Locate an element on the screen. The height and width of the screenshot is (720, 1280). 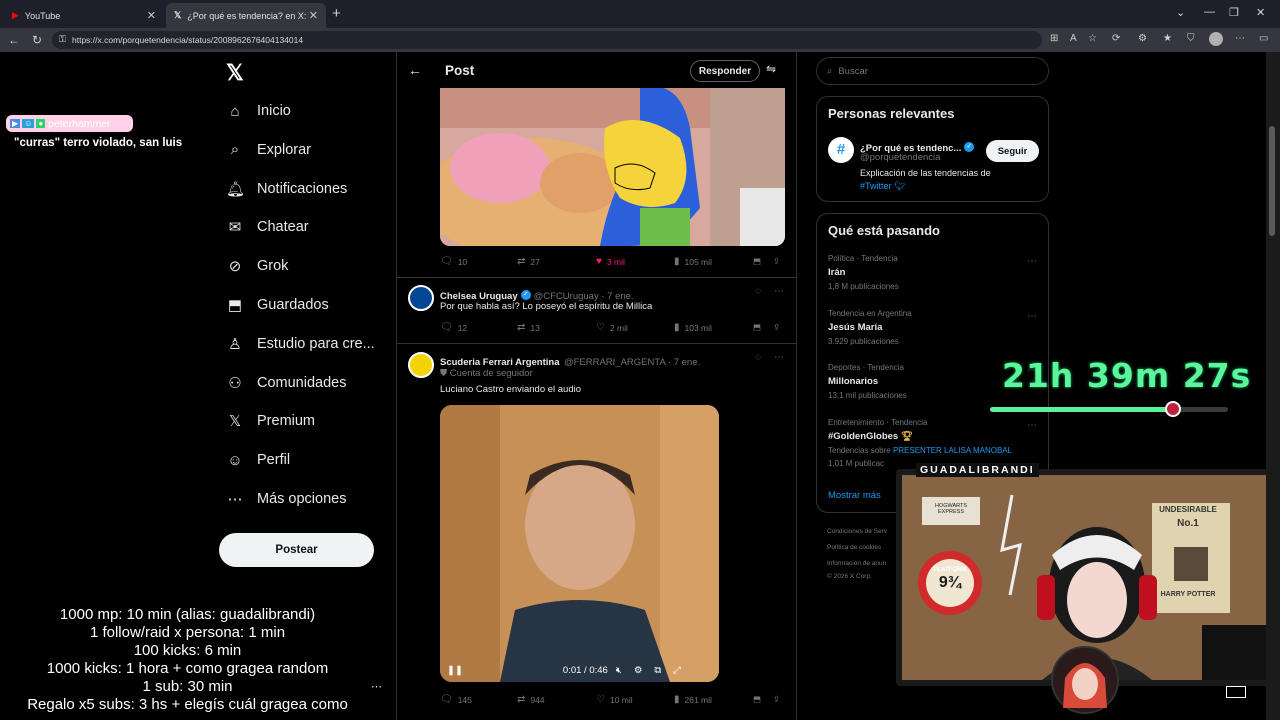
close-window-icon: ✕ is located at coordinates (1260, 12).